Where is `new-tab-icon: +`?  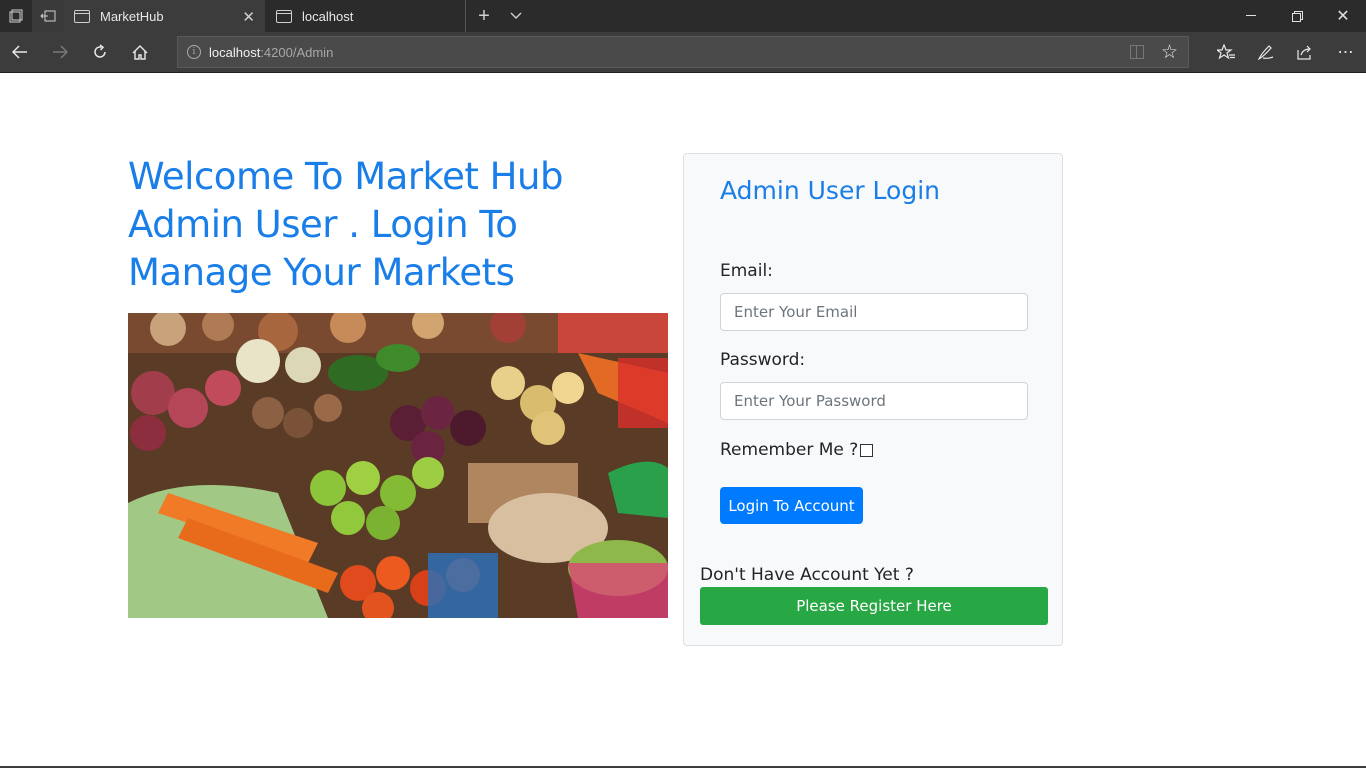 new-tab-icon: + is located at coordinates (484, 16).